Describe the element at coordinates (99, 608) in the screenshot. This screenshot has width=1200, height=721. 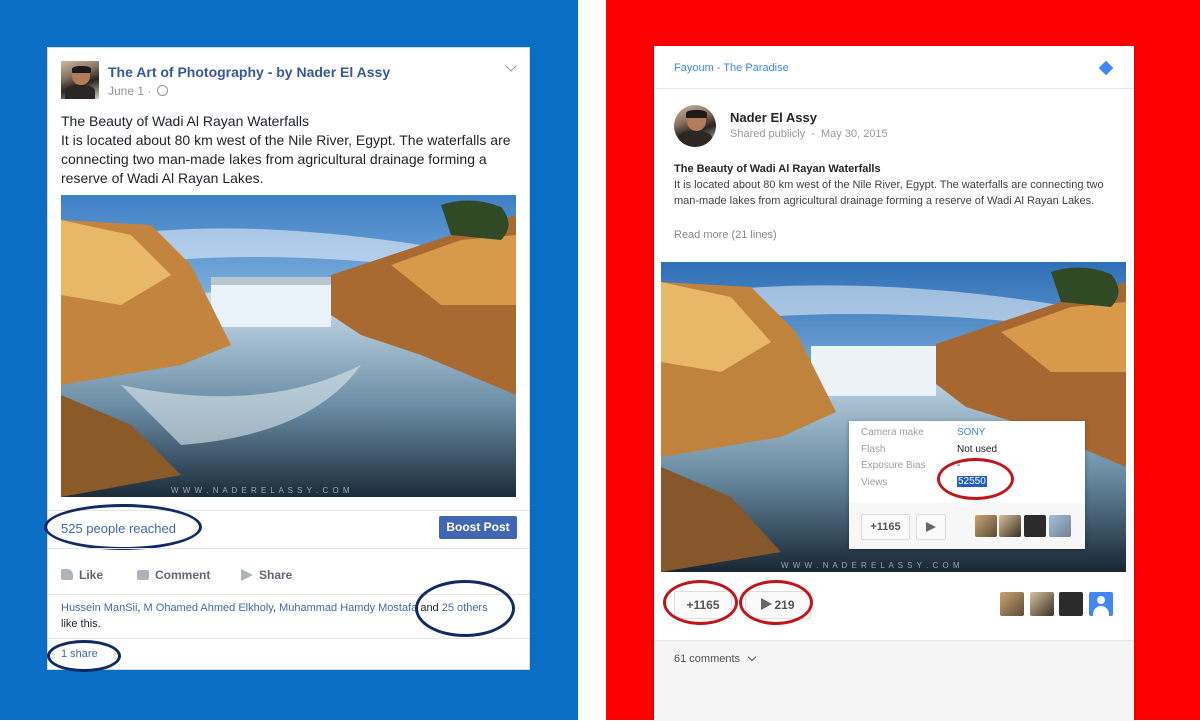
I see `liker-name: Hussein ManSii` at that location.